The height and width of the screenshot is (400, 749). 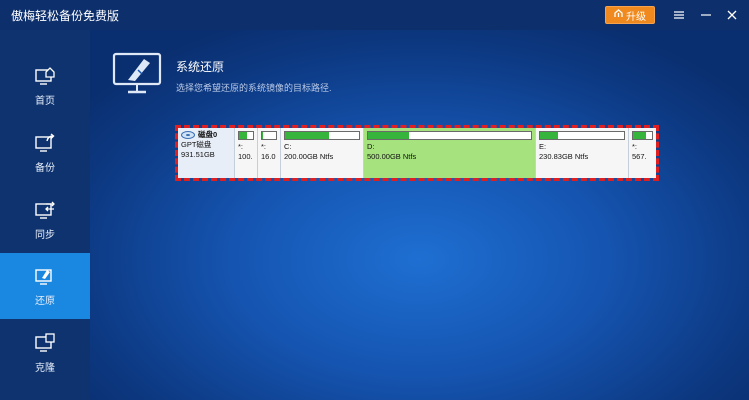 What do you see at coordinates (45, 220) in the screenshot?
I see `sidebar-item-sync: 同步` at bounding box center [45, 220].